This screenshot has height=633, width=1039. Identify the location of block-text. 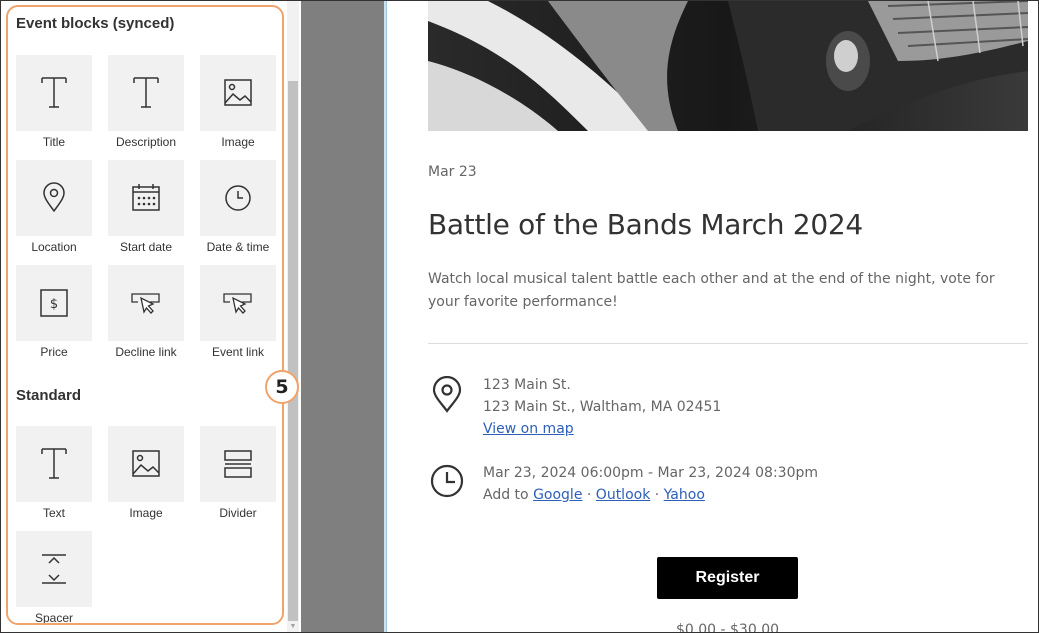
(54, 464).